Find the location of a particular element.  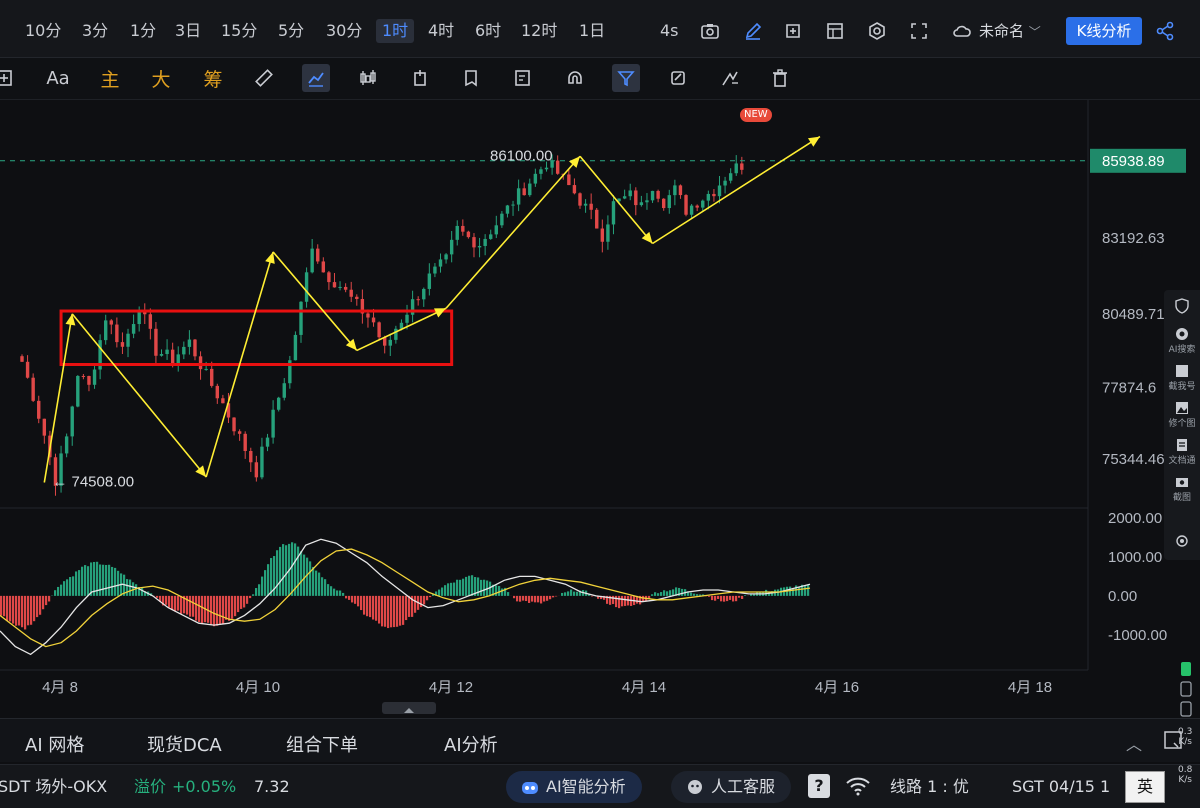

timeframe-6: 30分 is located at coordinates (344, 31).